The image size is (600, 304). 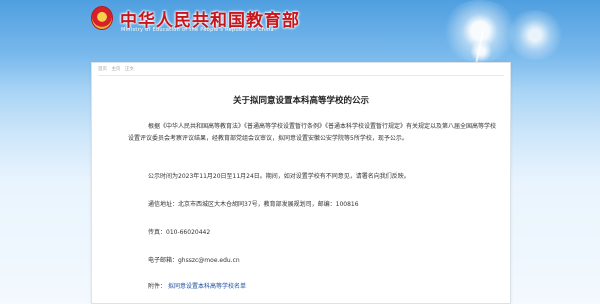 What do you see at coordinates (157, 286) in the screenshot?
I see `attachment-label: 附件：` at bounding box center [157, 286].